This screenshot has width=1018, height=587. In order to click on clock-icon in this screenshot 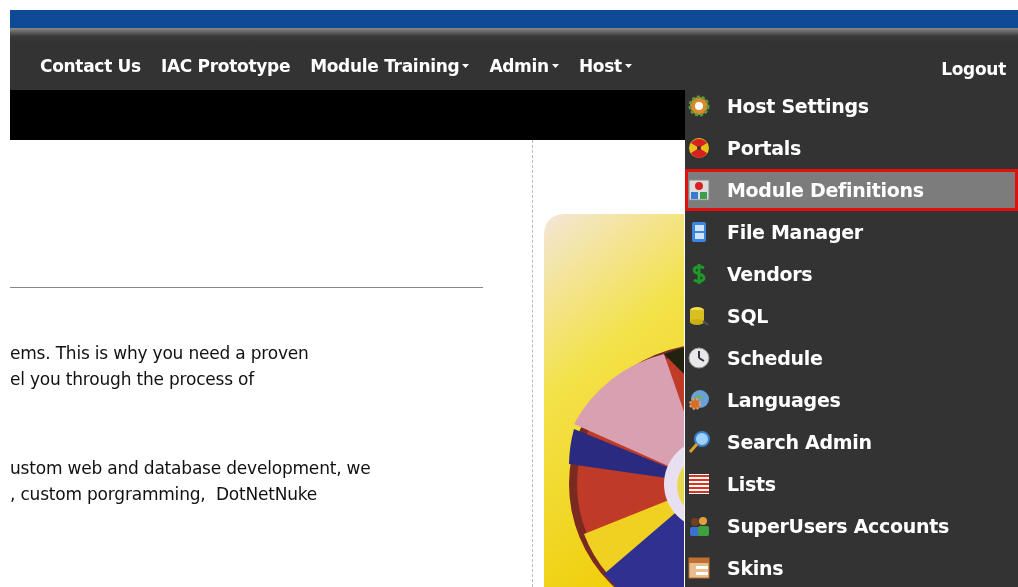, I will do `click(699, 358)`.